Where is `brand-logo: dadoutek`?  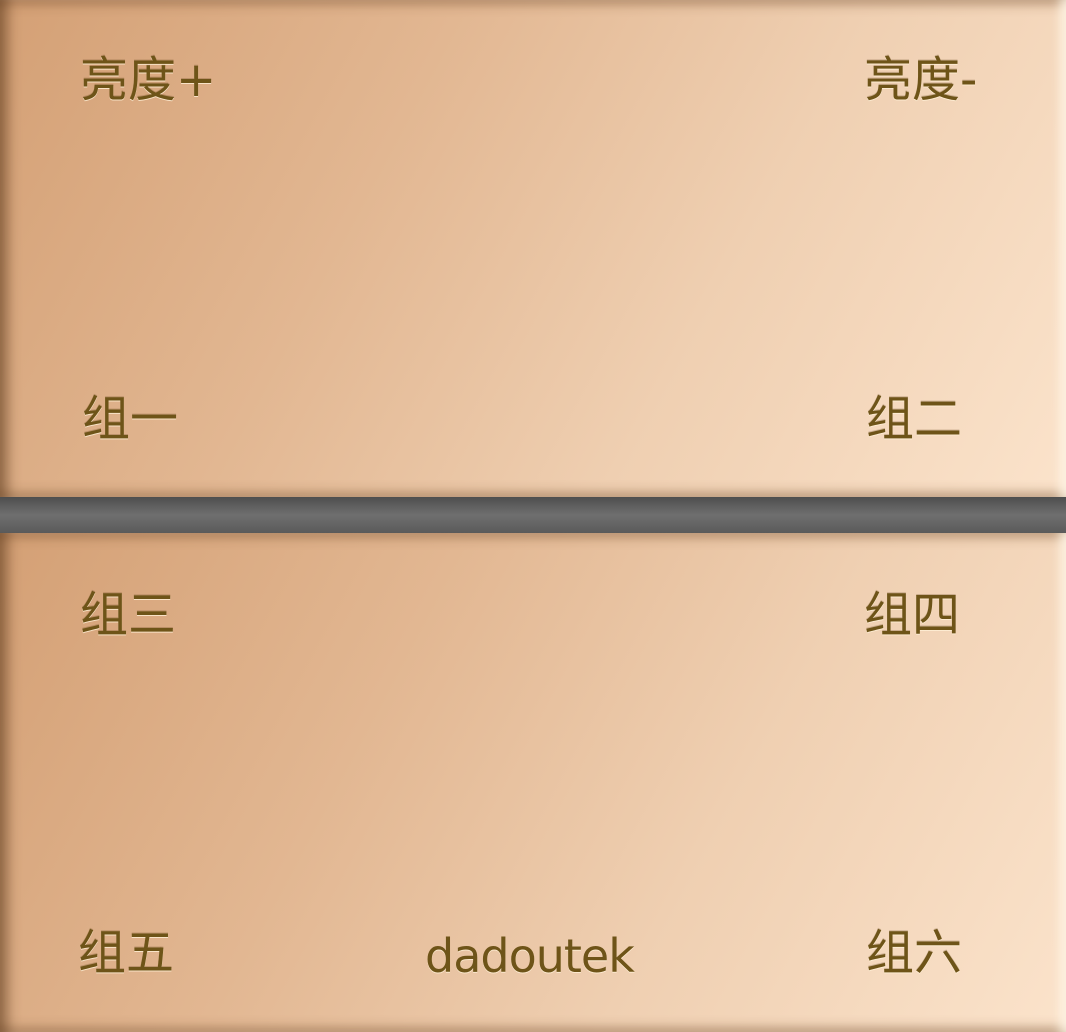 brand-logo: dadoutek is located at coordinates (530, 956).